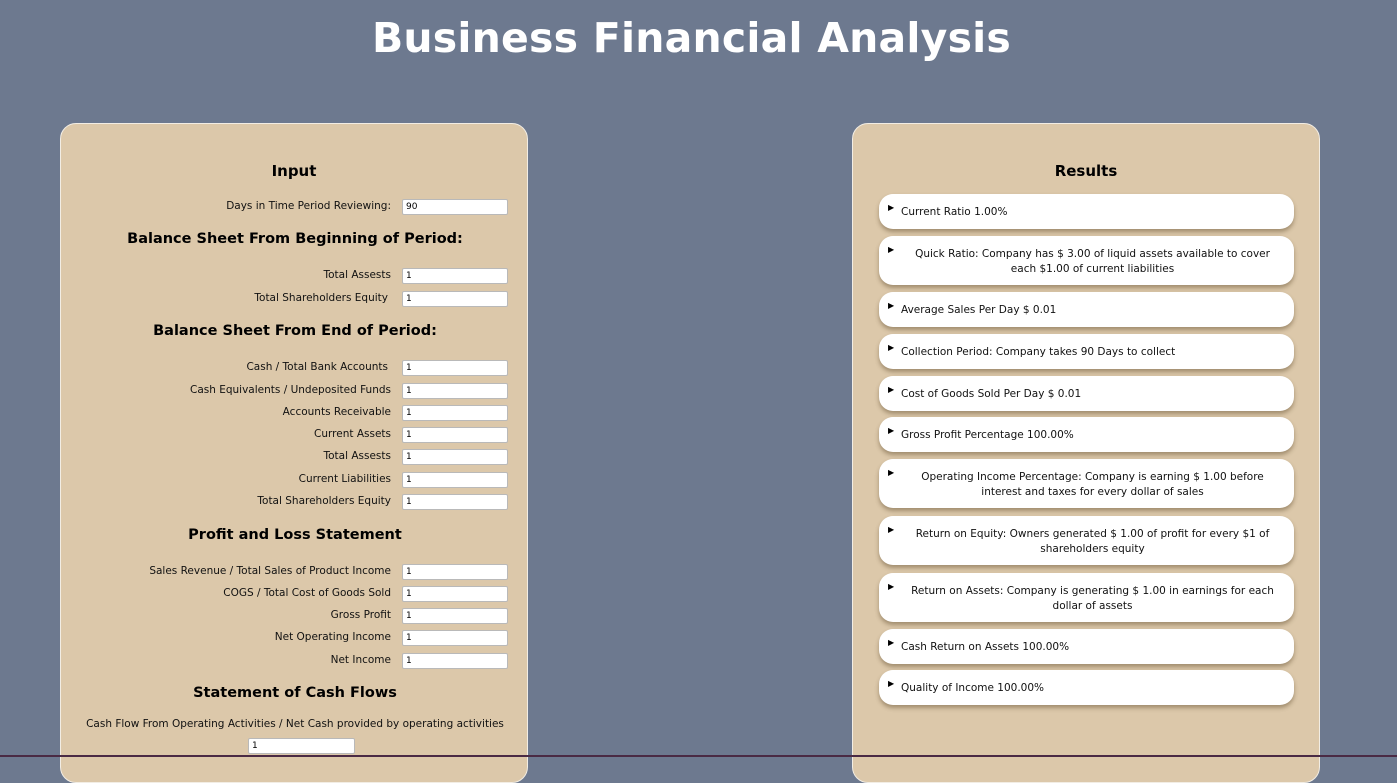 The width and height of the screenshot is (1397, 783). Describe the element at coordinates (352, 434) in the screenshot. I see `current-assets-label: Current Assets` at that location.